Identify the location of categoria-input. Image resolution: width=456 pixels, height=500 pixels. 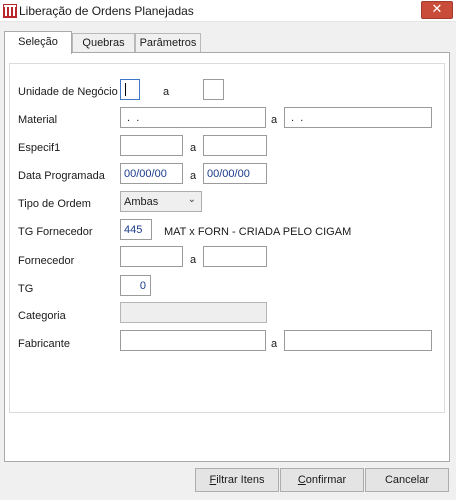
(193, 312).